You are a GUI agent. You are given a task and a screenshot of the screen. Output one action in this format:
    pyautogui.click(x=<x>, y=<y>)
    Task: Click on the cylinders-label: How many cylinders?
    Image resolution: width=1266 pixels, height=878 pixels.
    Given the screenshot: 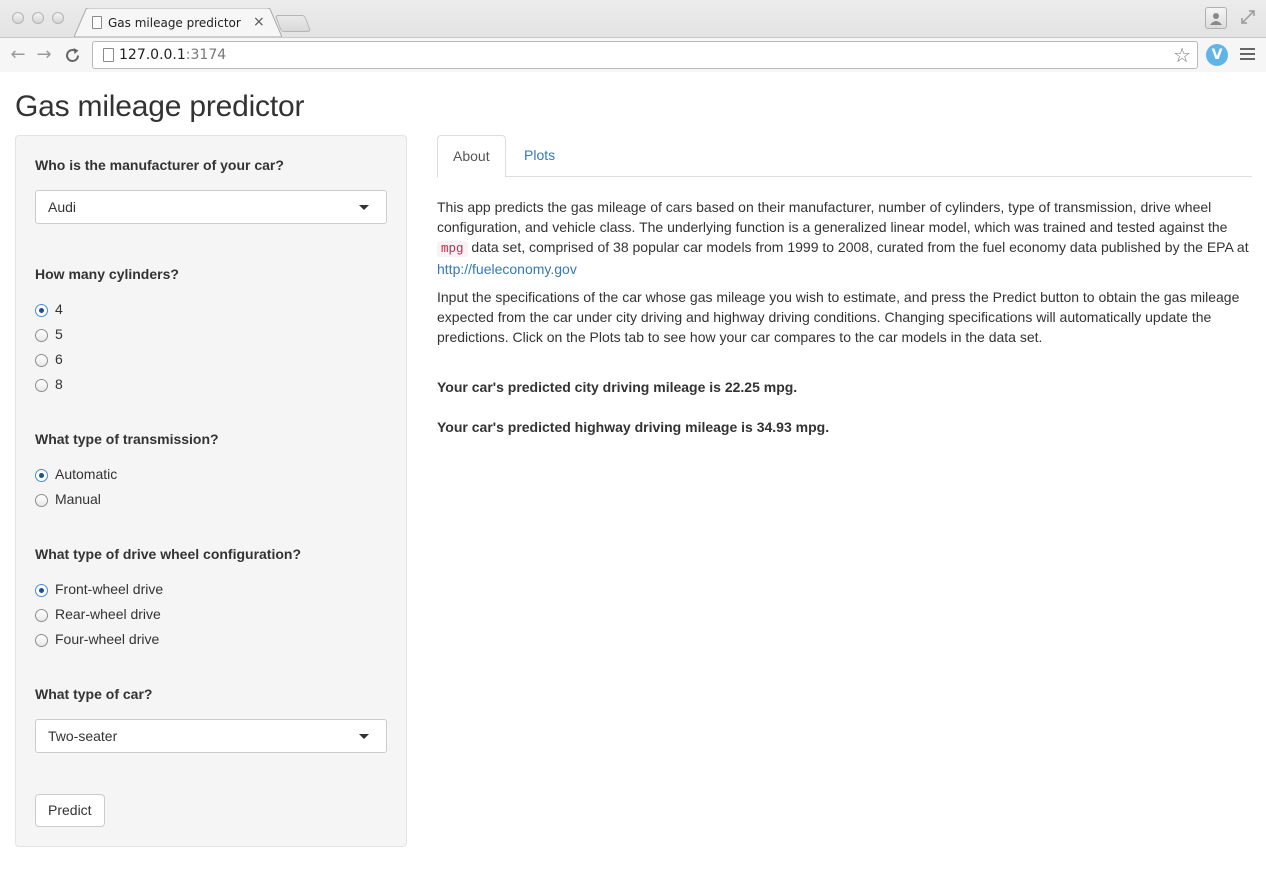 What is the action you would take?
    pyautogui.click(x=107, y=274)
    